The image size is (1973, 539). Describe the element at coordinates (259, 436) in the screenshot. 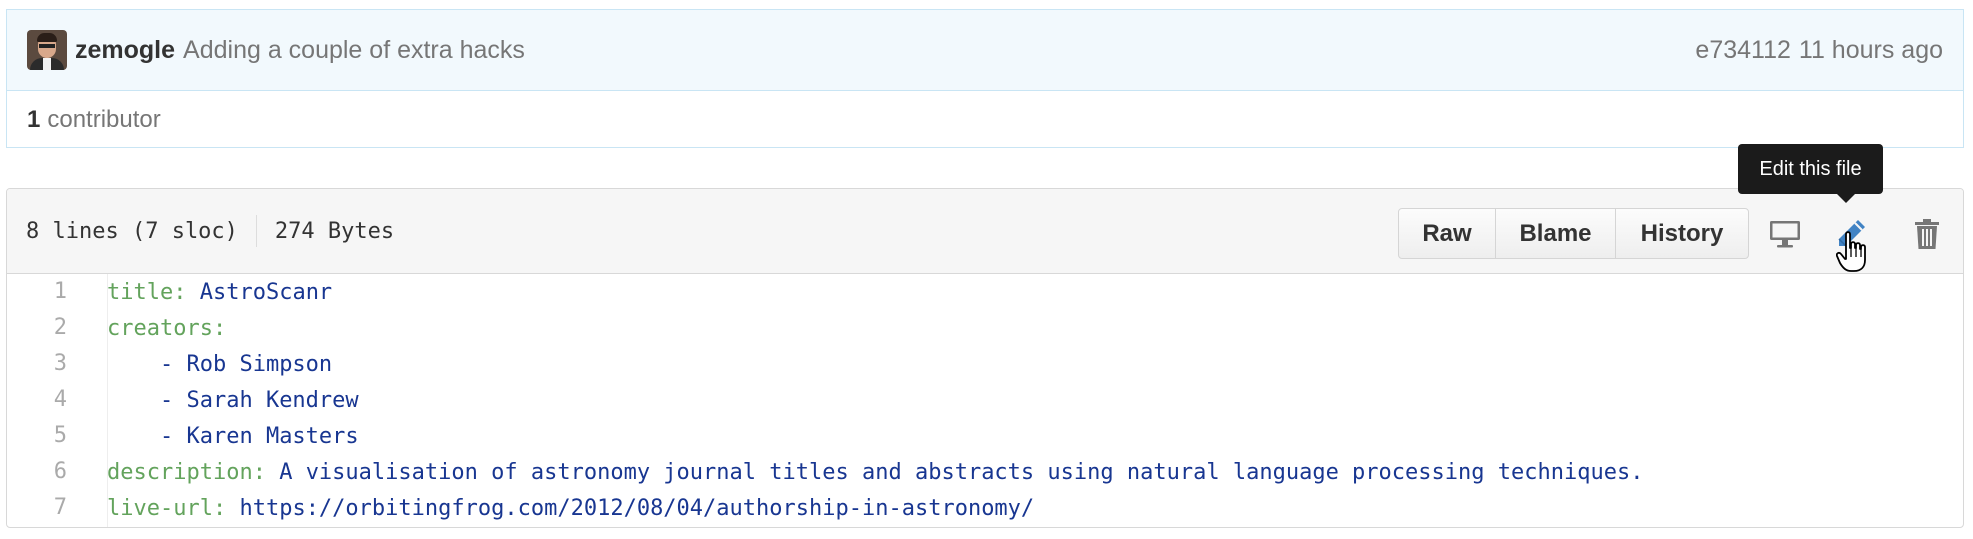

I see `yaml-value: - Karen Masters` at that location.